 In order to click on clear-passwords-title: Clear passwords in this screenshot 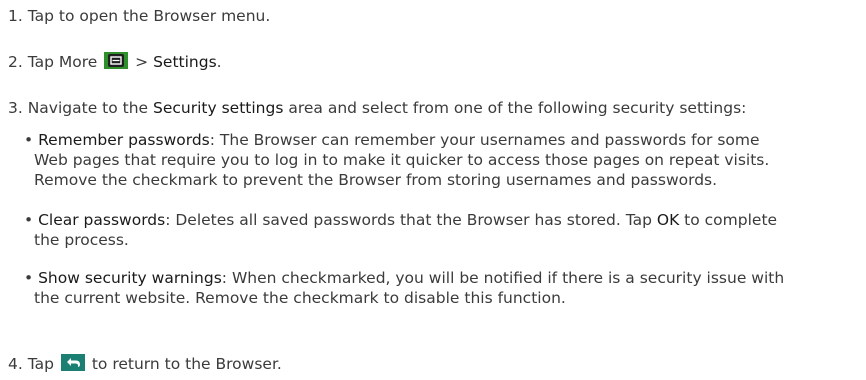, I will do `click(102, 220)`.